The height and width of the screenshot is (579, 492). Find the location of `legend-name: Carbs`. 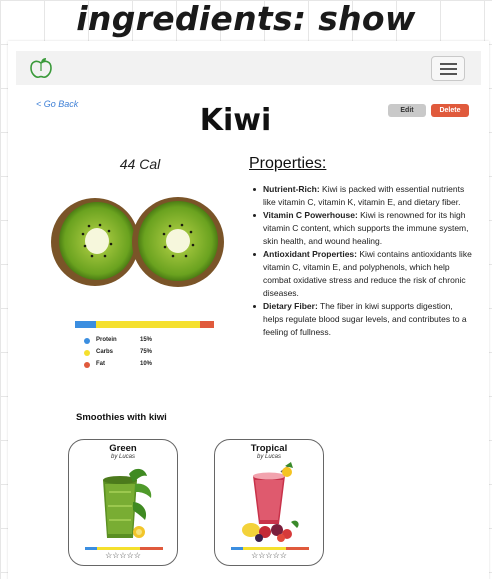

legend-name: Carbs is located at coordinates (105, 352).